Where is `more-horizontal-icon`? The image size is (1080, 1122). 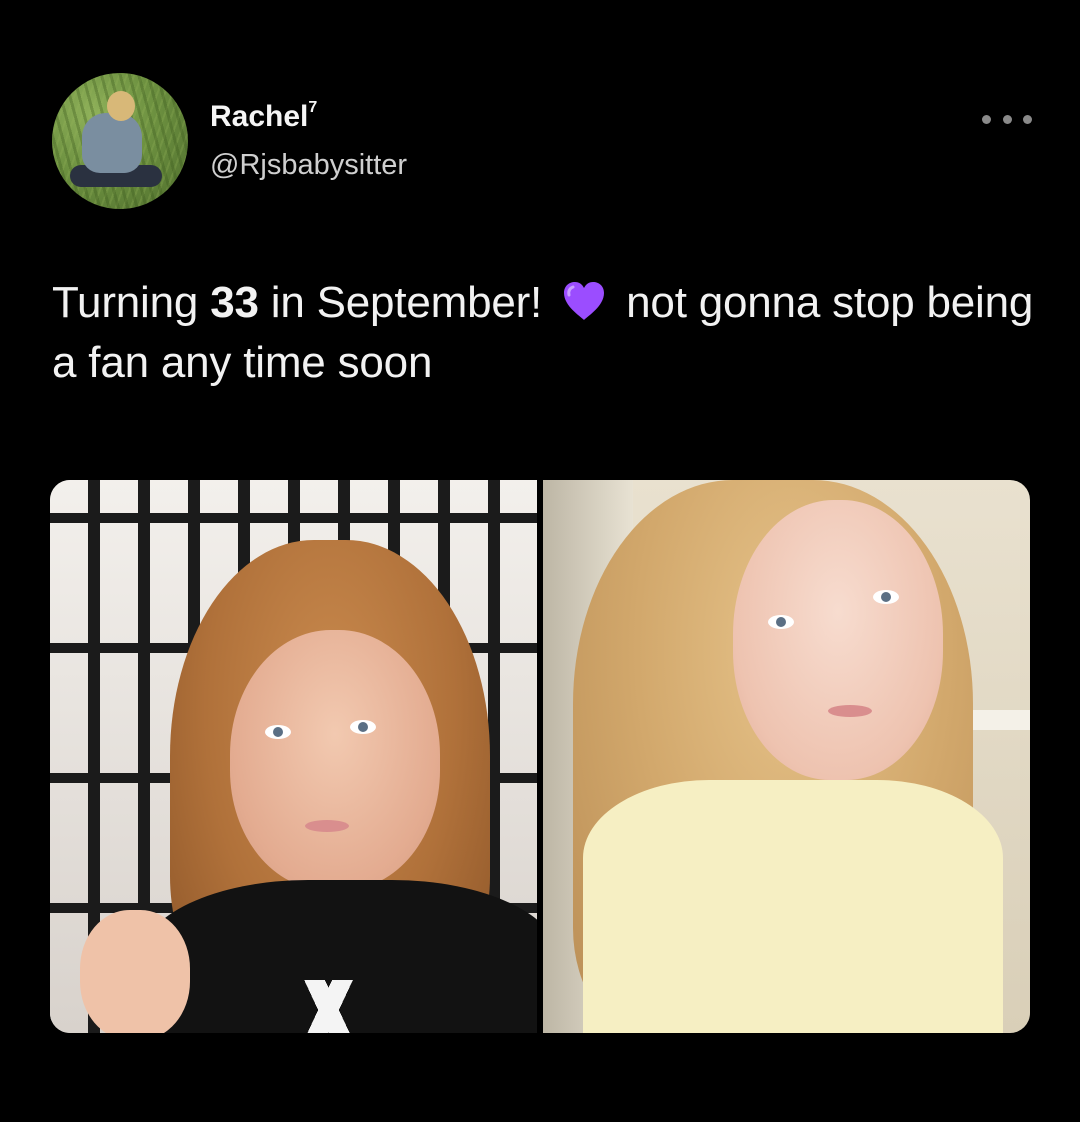
more-horizontal-icon is located at coordinates (1007, 119).